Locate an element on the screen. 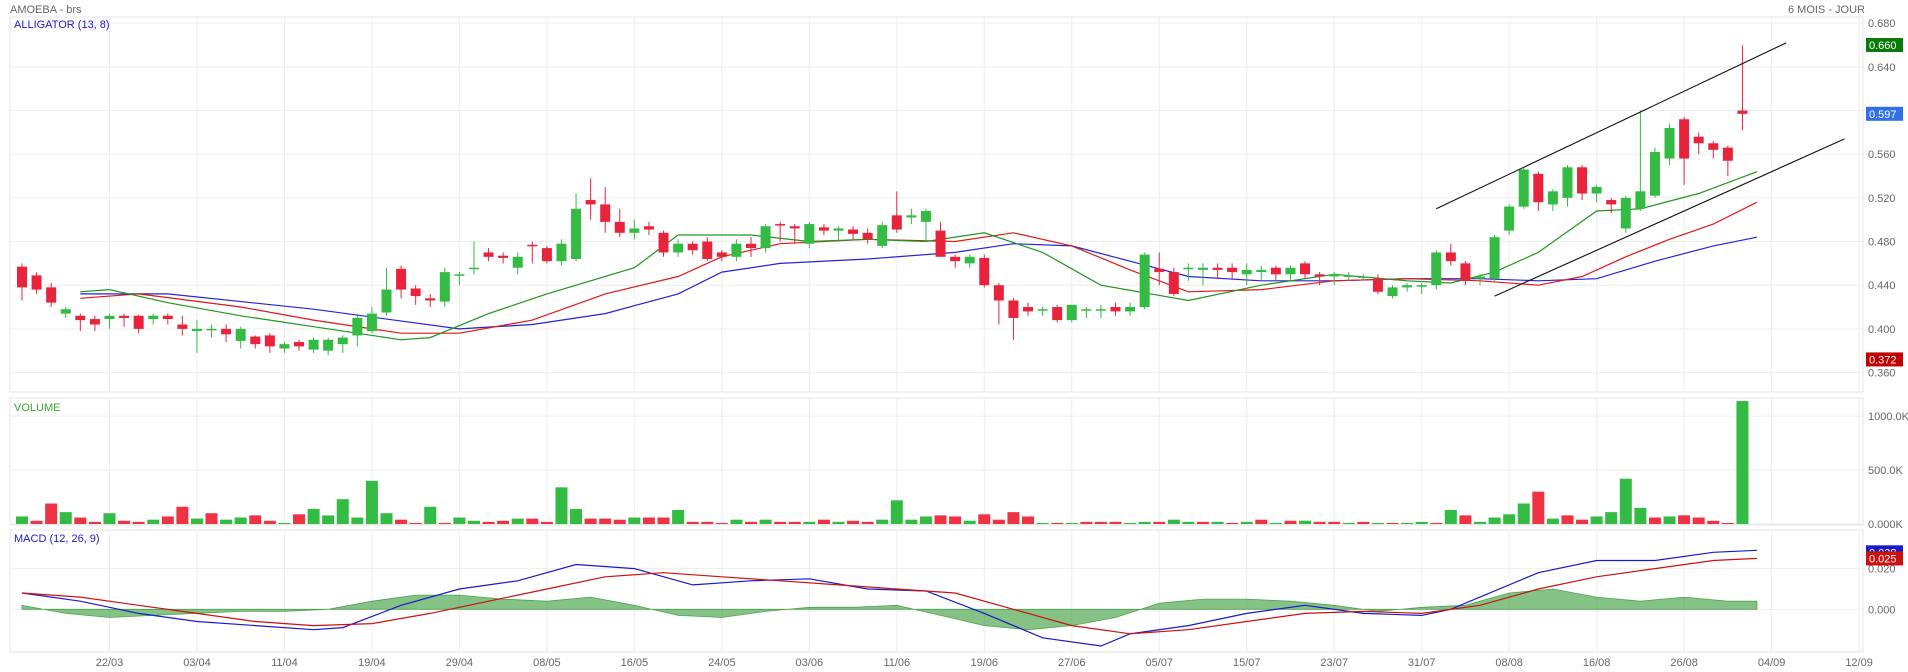  symbol-label: AMOEBA - brs is located at coordinates (46, 10).